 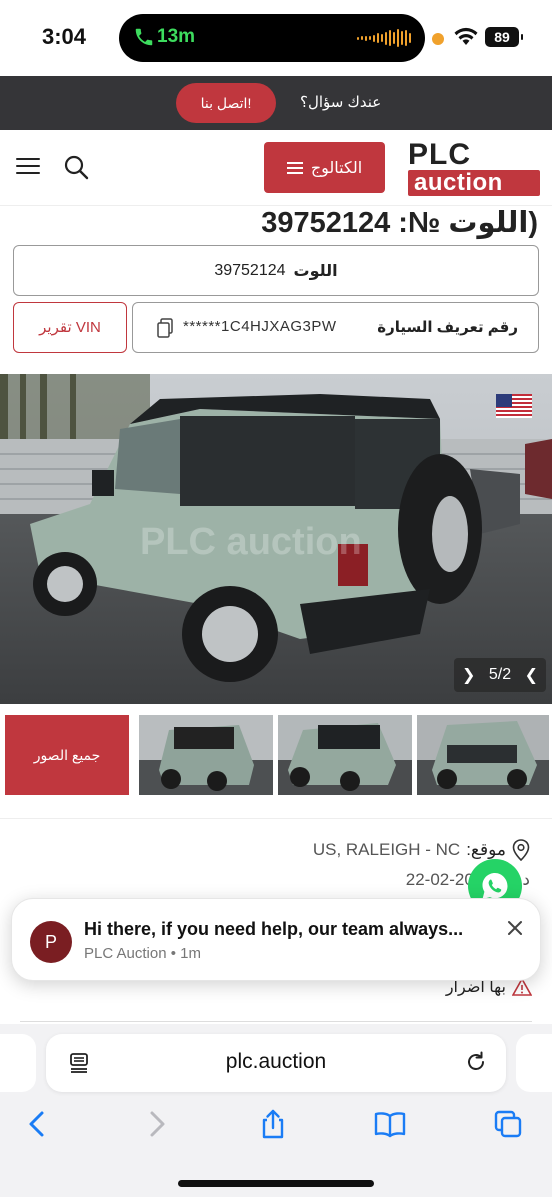 What do you see at coordinates (251, 542) in the screenshot?
I see `watermark-text: PLC auction` at bounding box center [251, 542].